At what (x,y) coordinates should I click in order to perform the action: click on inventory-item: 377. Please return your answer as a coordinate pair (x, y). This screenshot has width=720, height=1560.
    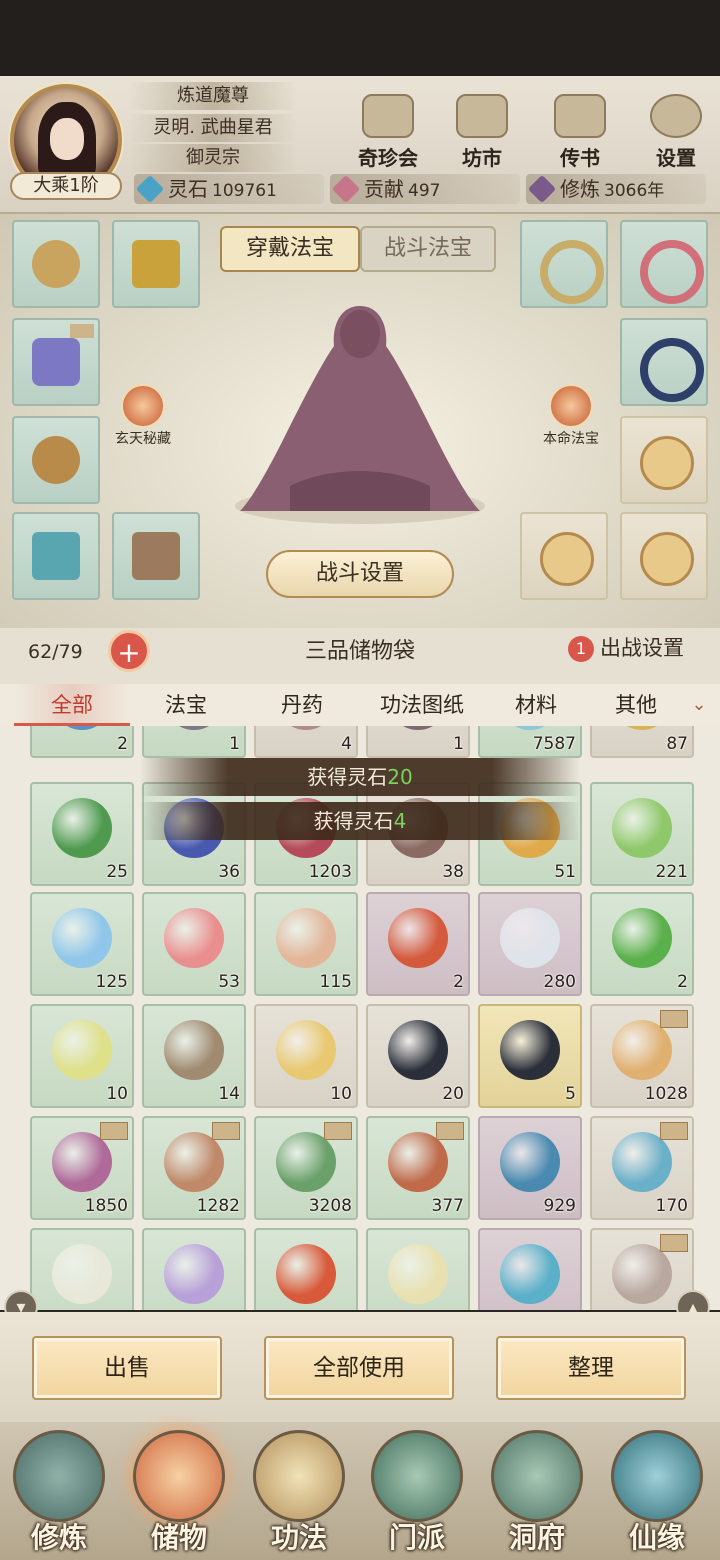
    Looking at the image, I should click on (418, 1168).